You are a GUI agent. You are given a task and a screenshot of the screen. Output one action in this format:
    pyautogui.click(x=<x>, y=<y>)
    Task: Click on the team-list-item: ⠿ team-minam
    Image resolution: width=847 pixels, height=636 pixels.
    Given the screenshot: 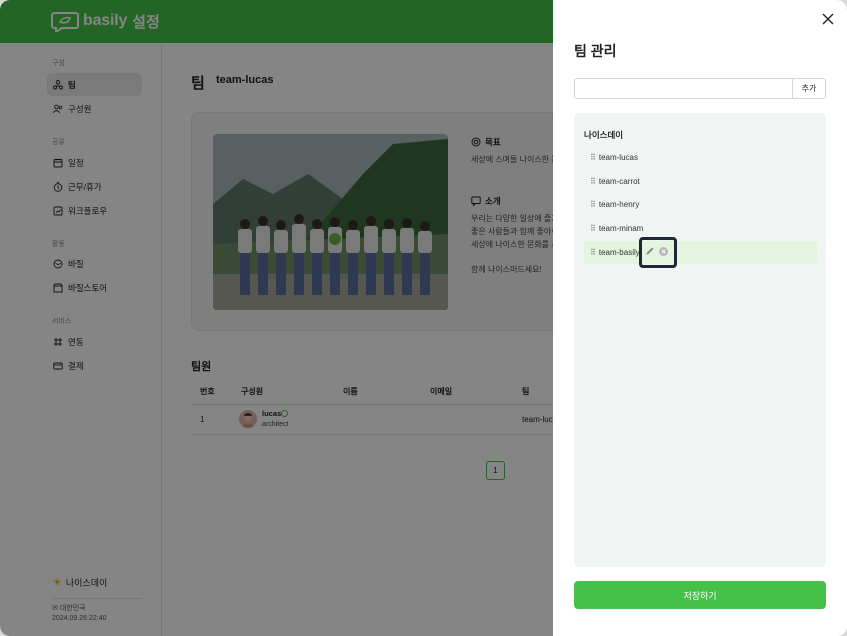 What is the action you would take?
    pyautogui.click(x=700, y=228)
    